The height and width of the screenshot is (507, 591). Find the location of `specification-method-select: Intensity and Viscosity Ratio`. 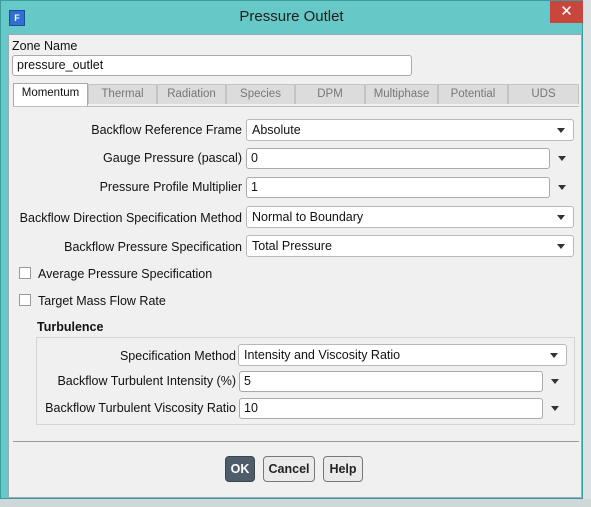

specification-method-select: Intensity and Viscosity Ratio is located at coordinates (402, 355).